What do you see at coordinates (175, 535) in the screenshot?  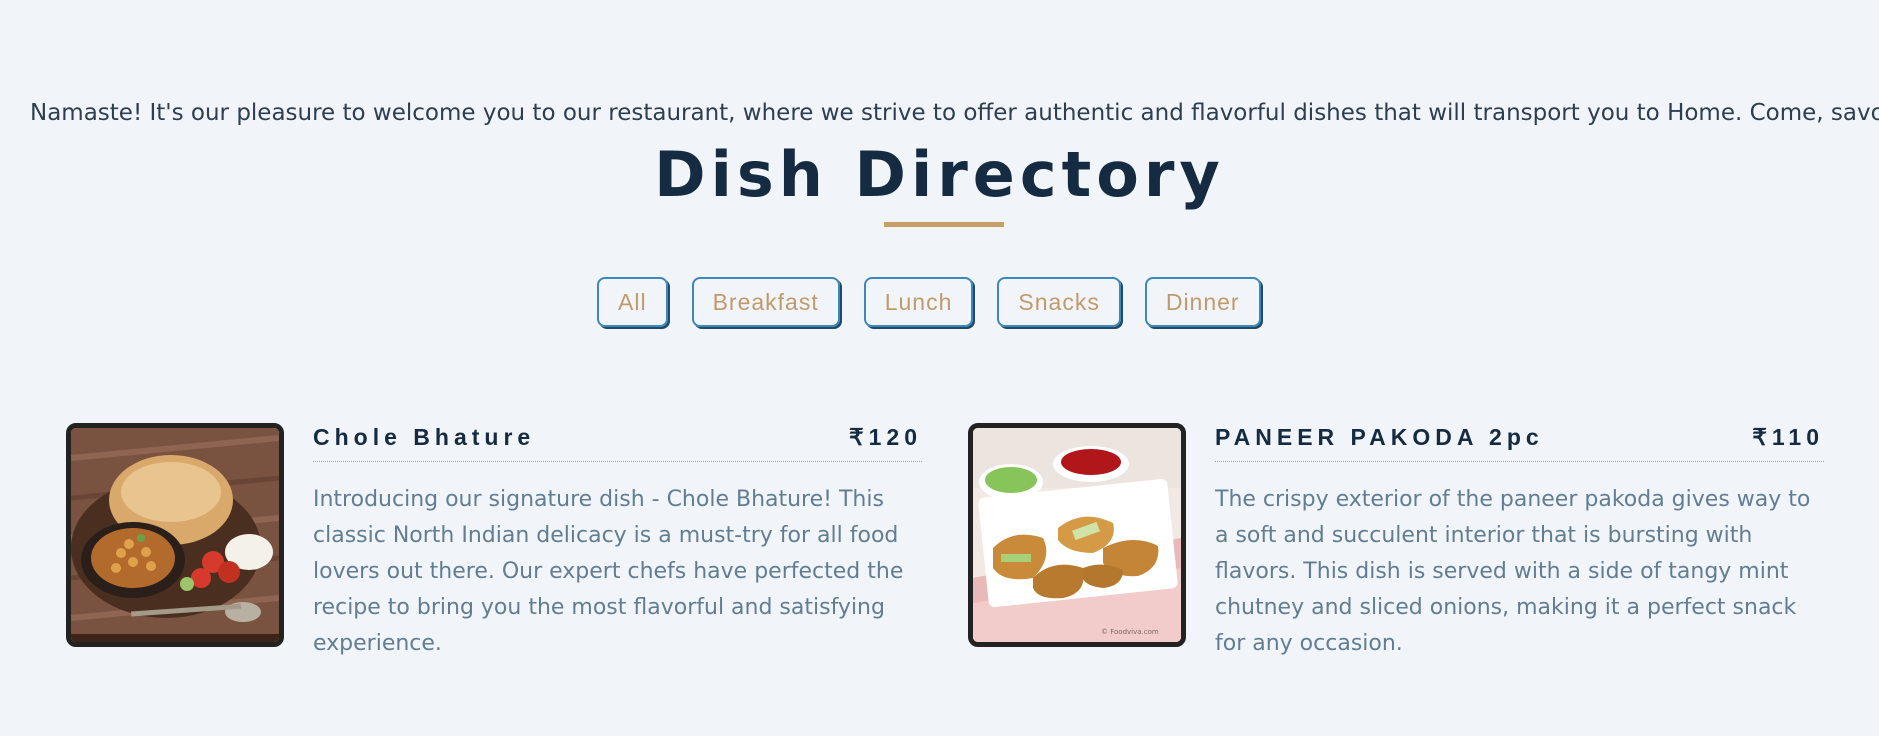 I see `chole-bhature-photo` at bounding box center [175, 535].